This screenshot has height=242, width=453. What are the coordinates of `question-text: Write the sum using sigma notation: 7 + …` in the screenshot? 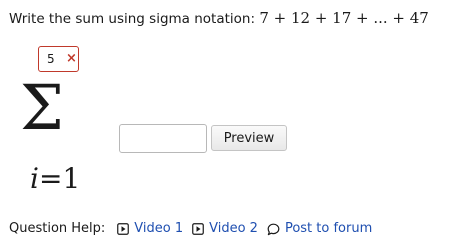 It's located at (219, 18).